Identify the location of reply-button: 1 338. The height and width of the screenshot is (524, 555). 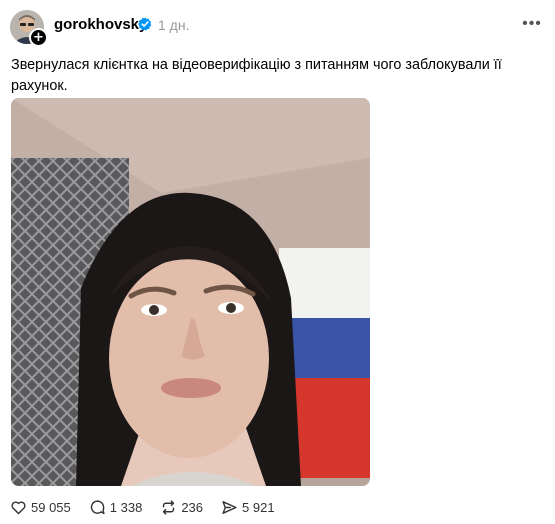
(116, 507).